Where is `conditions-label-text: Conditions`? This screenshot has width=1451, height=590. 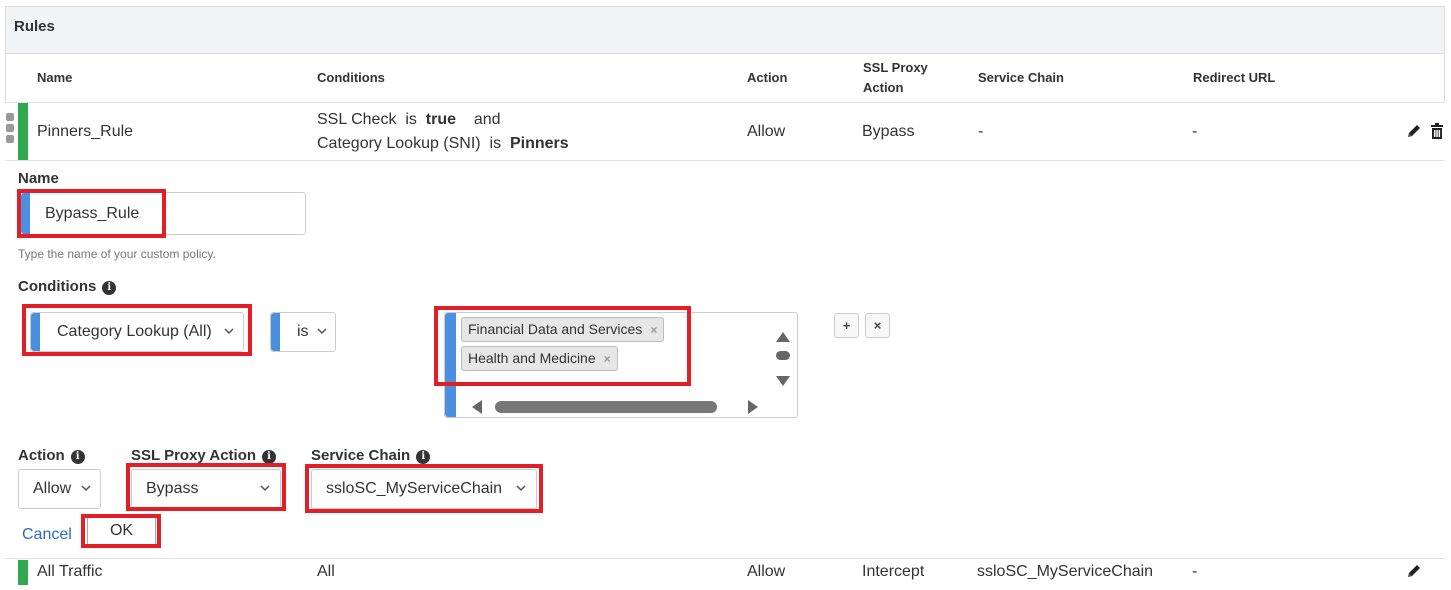 conditions-label-text: Conditions is located at coordinates (57, 286).